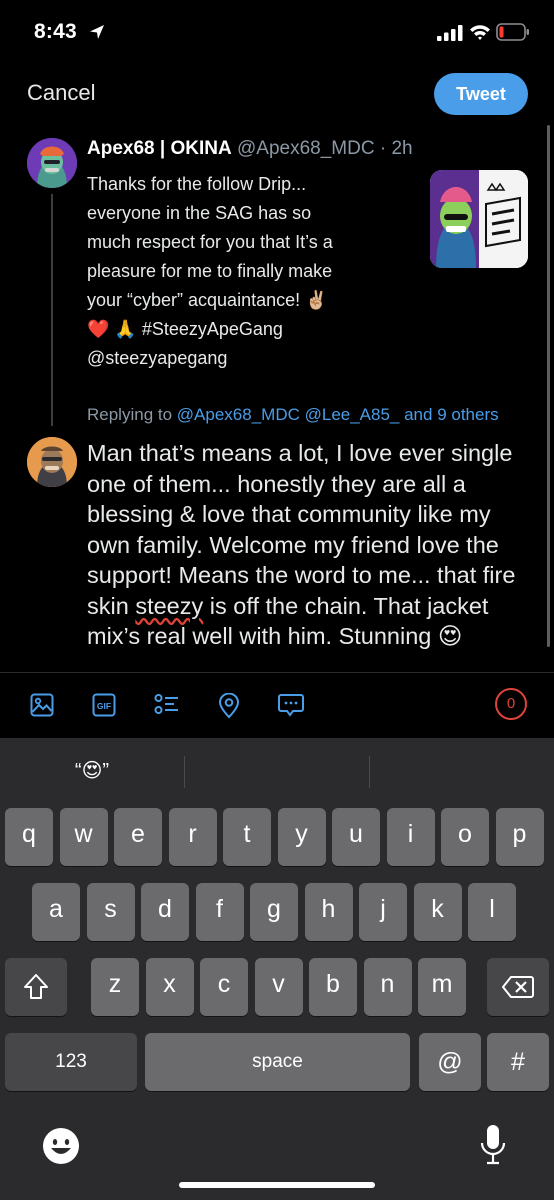 The image size is (554, 1200). What do you see at coordinates (138, 837) in the screenshot?
I see `key-e: e` at bounding box center [138, 837].